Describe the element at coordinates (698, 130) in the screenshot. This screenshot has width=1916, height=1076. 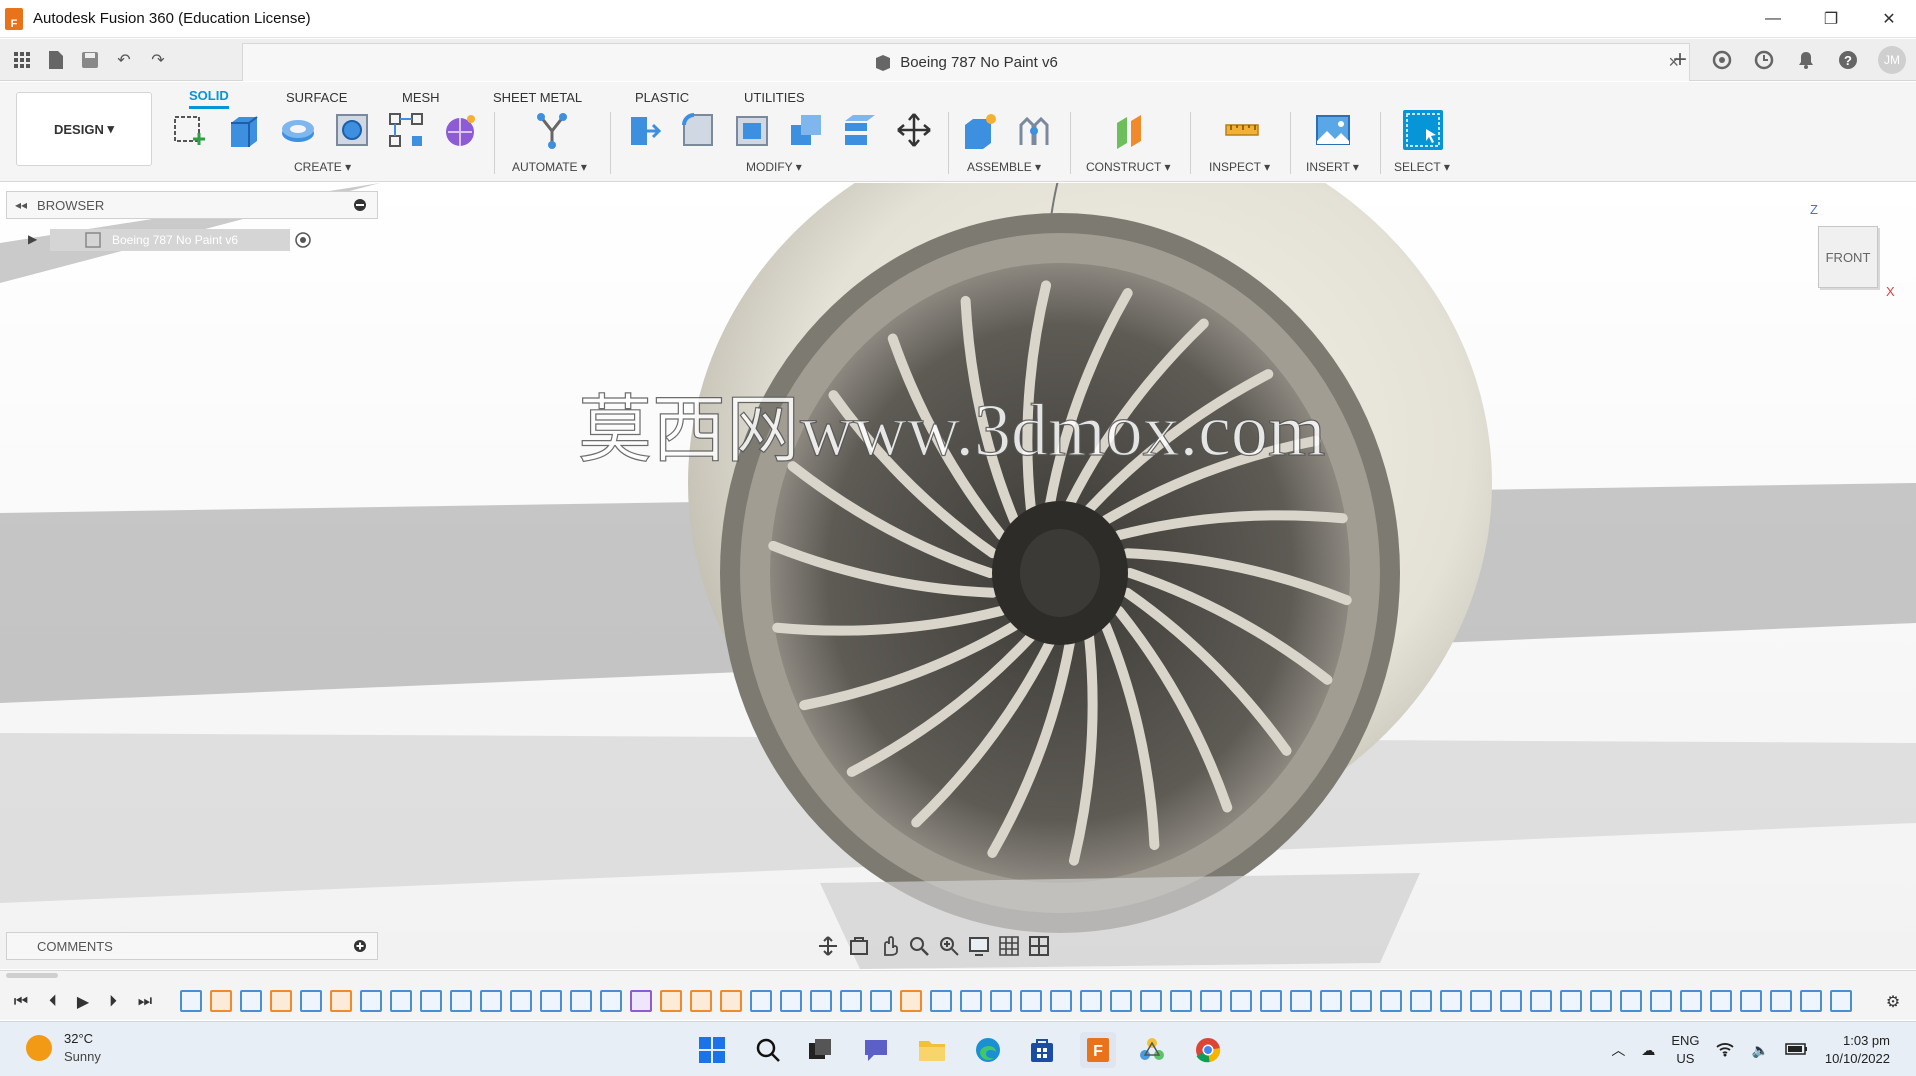
I see `fillet-icon` at that location.